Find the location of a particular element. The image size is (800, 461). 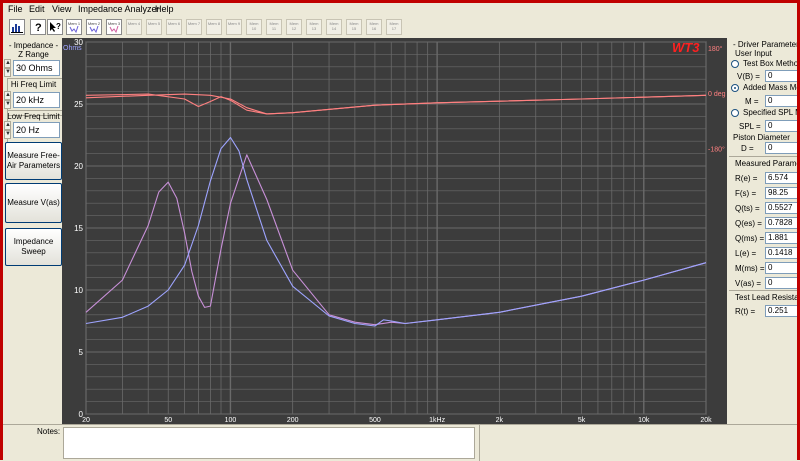

menu-help: Help is located at coordinates (164, 9).